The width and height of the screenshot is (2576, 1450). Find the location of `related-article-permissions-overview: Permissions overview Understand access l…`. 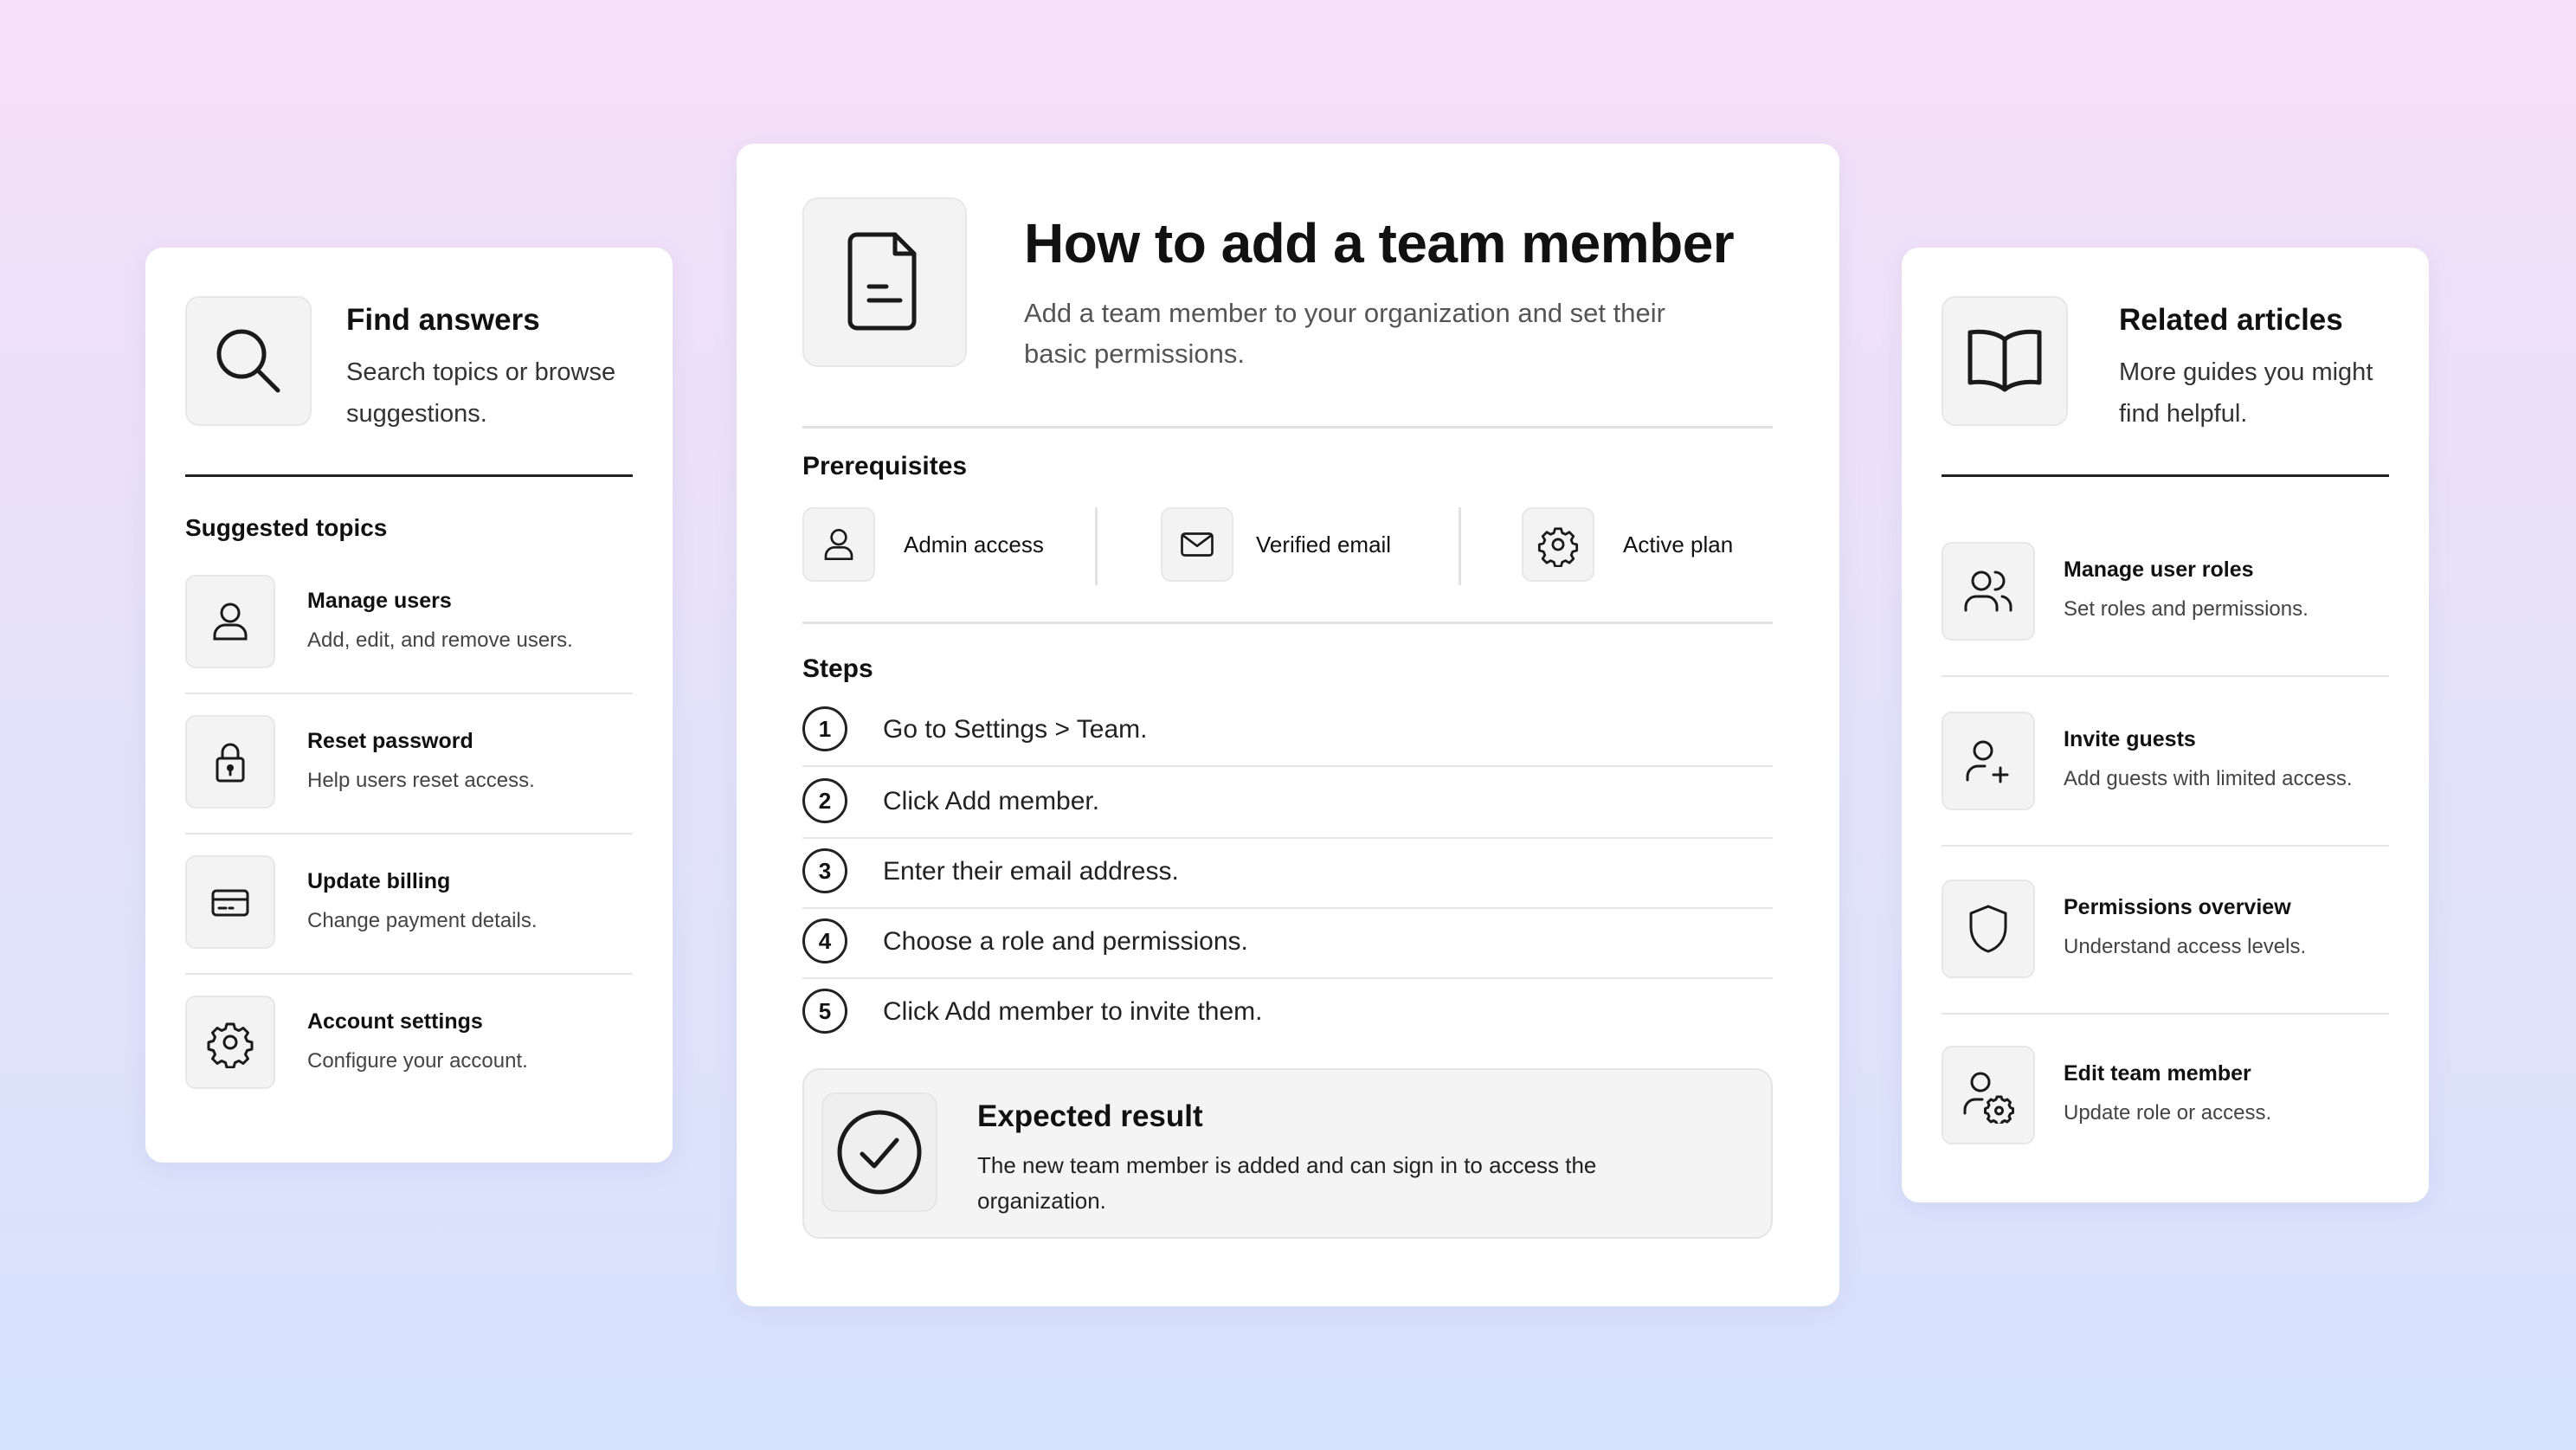

related-article-permissions-overview: Permissions overview Understand access l… is located at coordinates (2165, 963).